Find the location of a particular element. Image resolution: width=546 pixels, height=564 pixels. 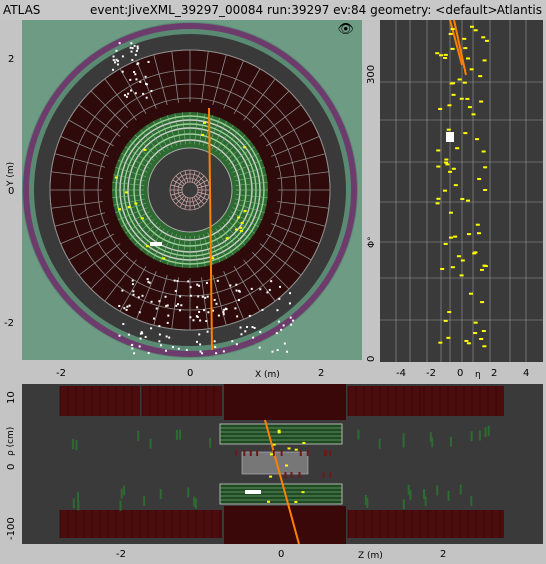

phi-axis-title: Φ° is located at coordinates (372, 242).